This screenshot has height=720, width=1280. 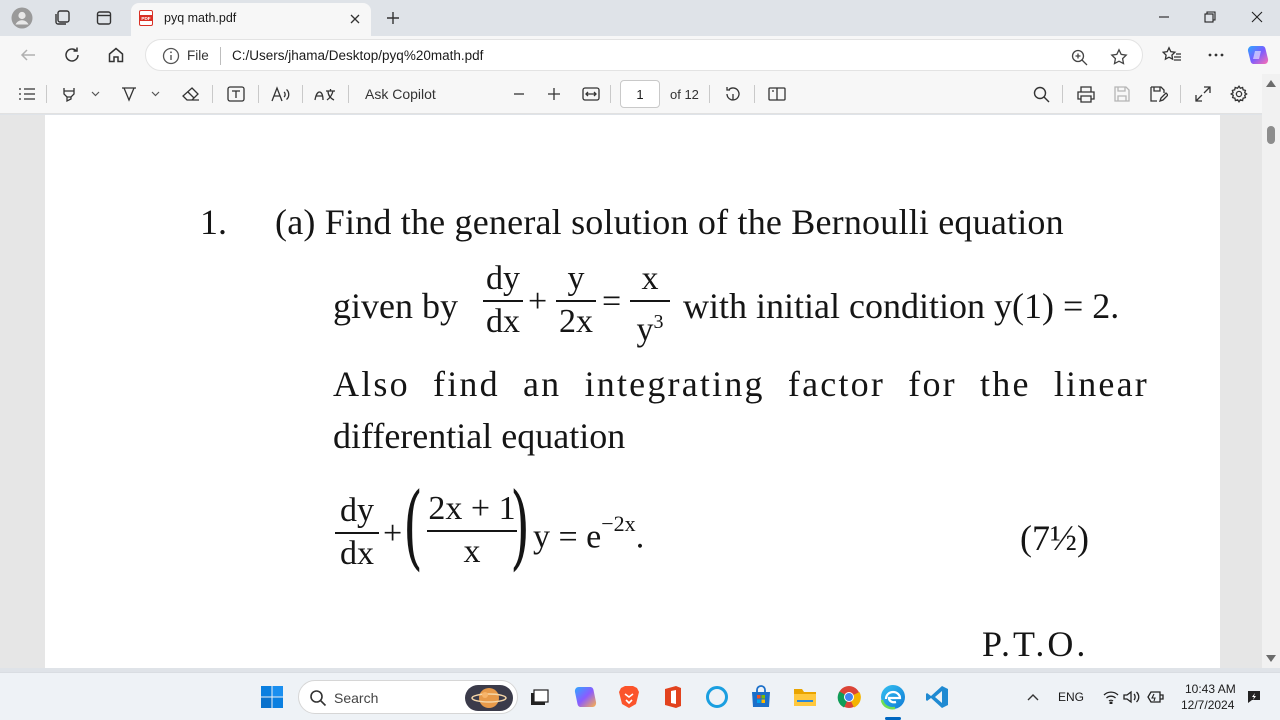 What do you see at coordinates (585, 697) in the screenshot?
I see `copilot-app-icon` at bounding box center [585, 697].